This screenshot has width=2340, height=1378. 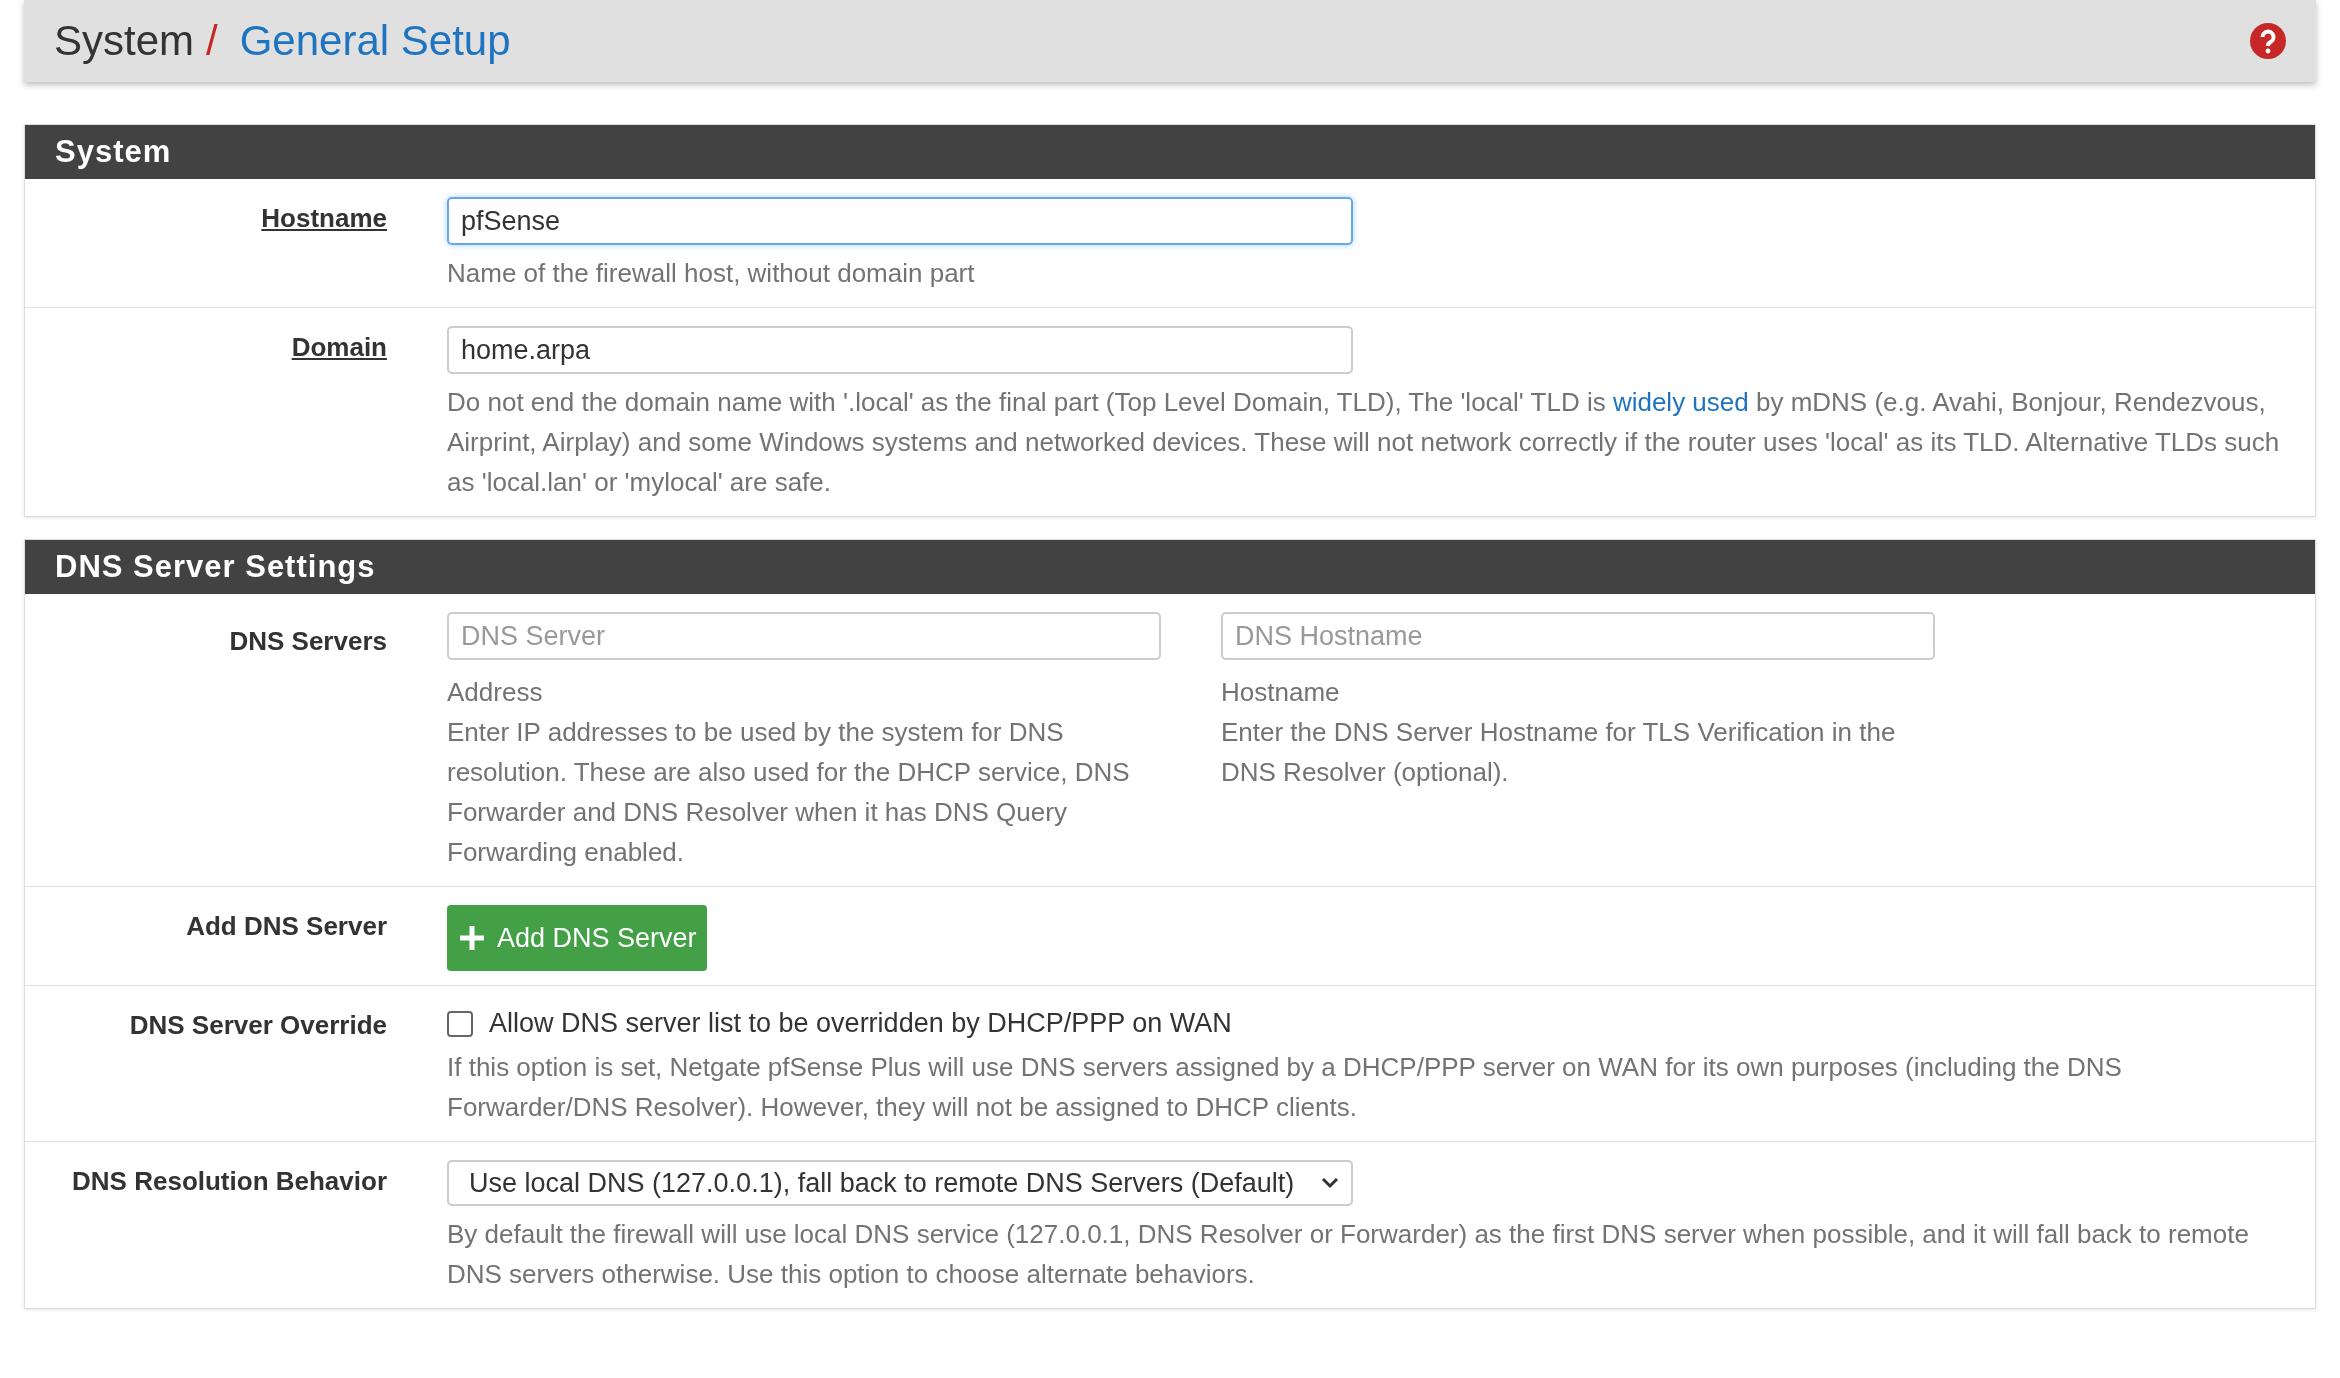 What do you see at coordinates (124, 41) in the screenshot?
I see `breadcrumb-parent: System` at bounding box center [124, 41].